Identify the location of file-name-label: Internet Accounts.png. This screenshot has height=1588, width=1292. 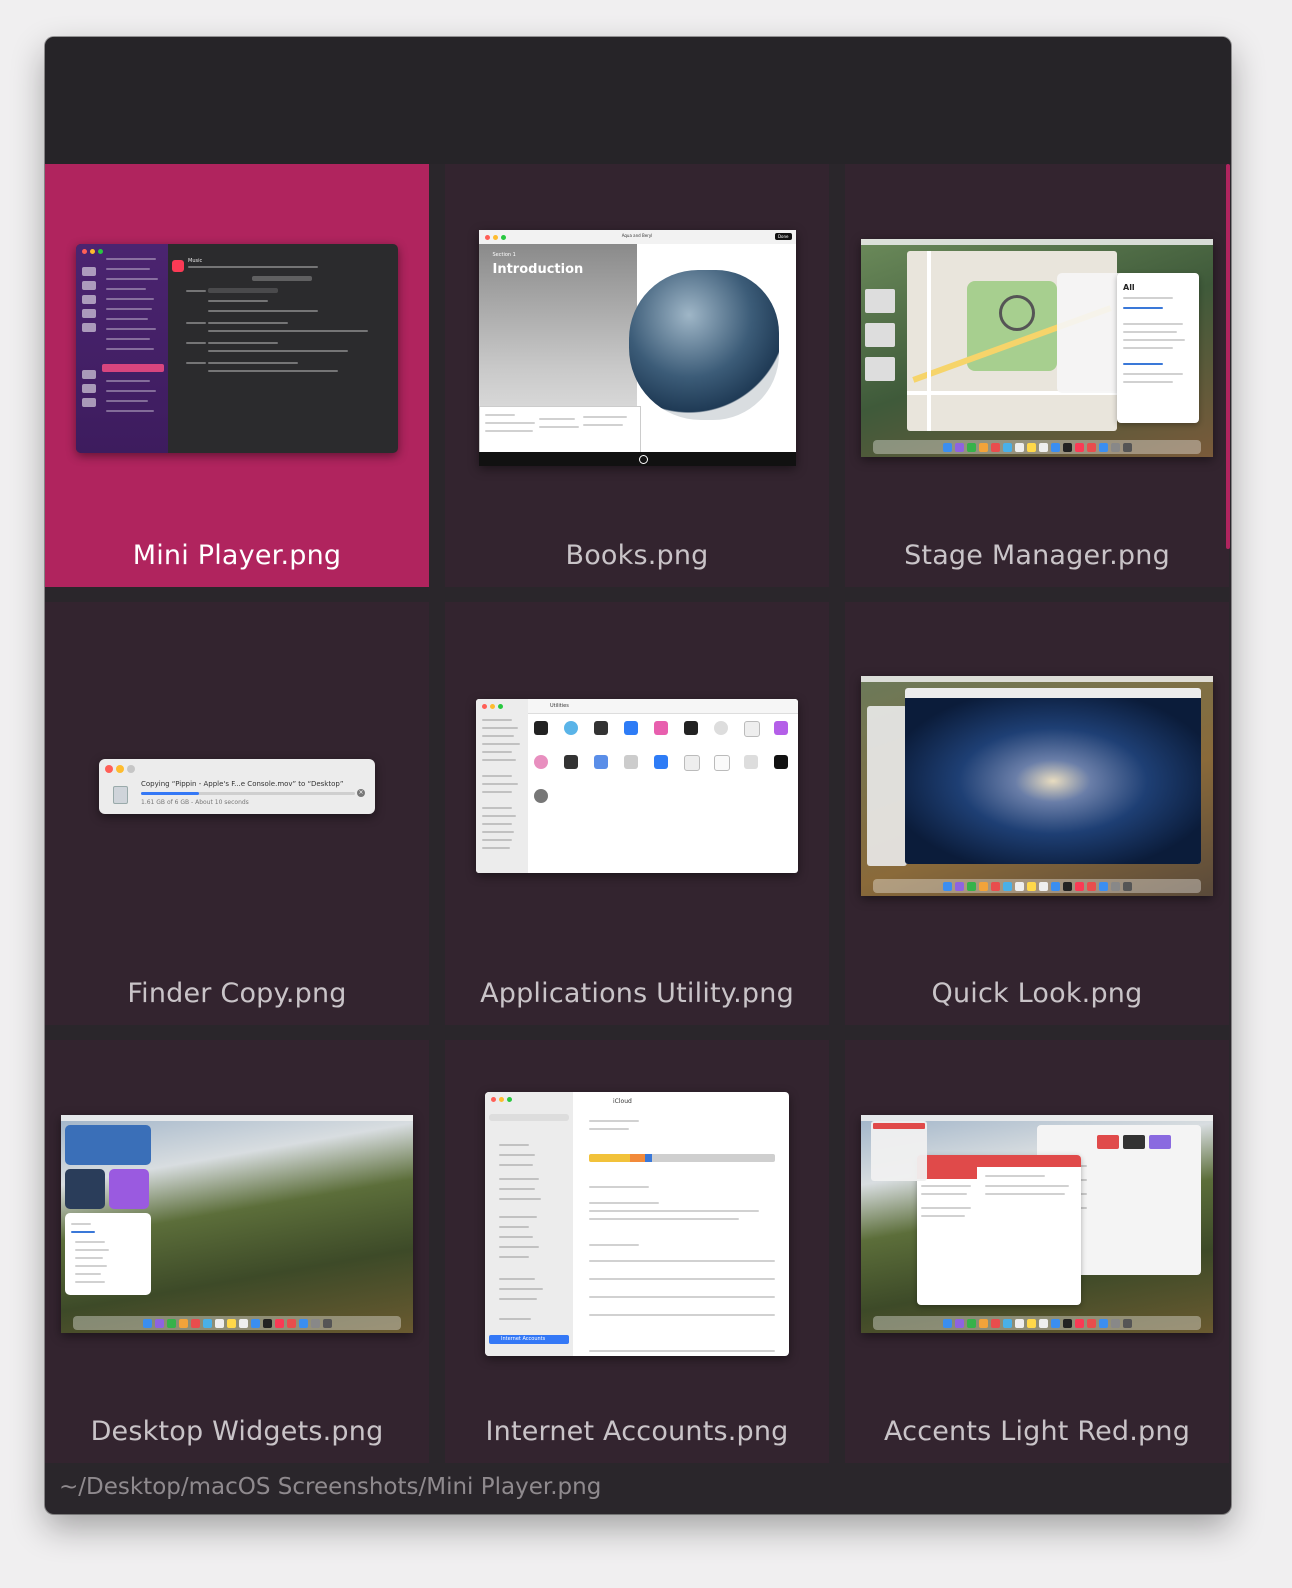
(637, 1431).